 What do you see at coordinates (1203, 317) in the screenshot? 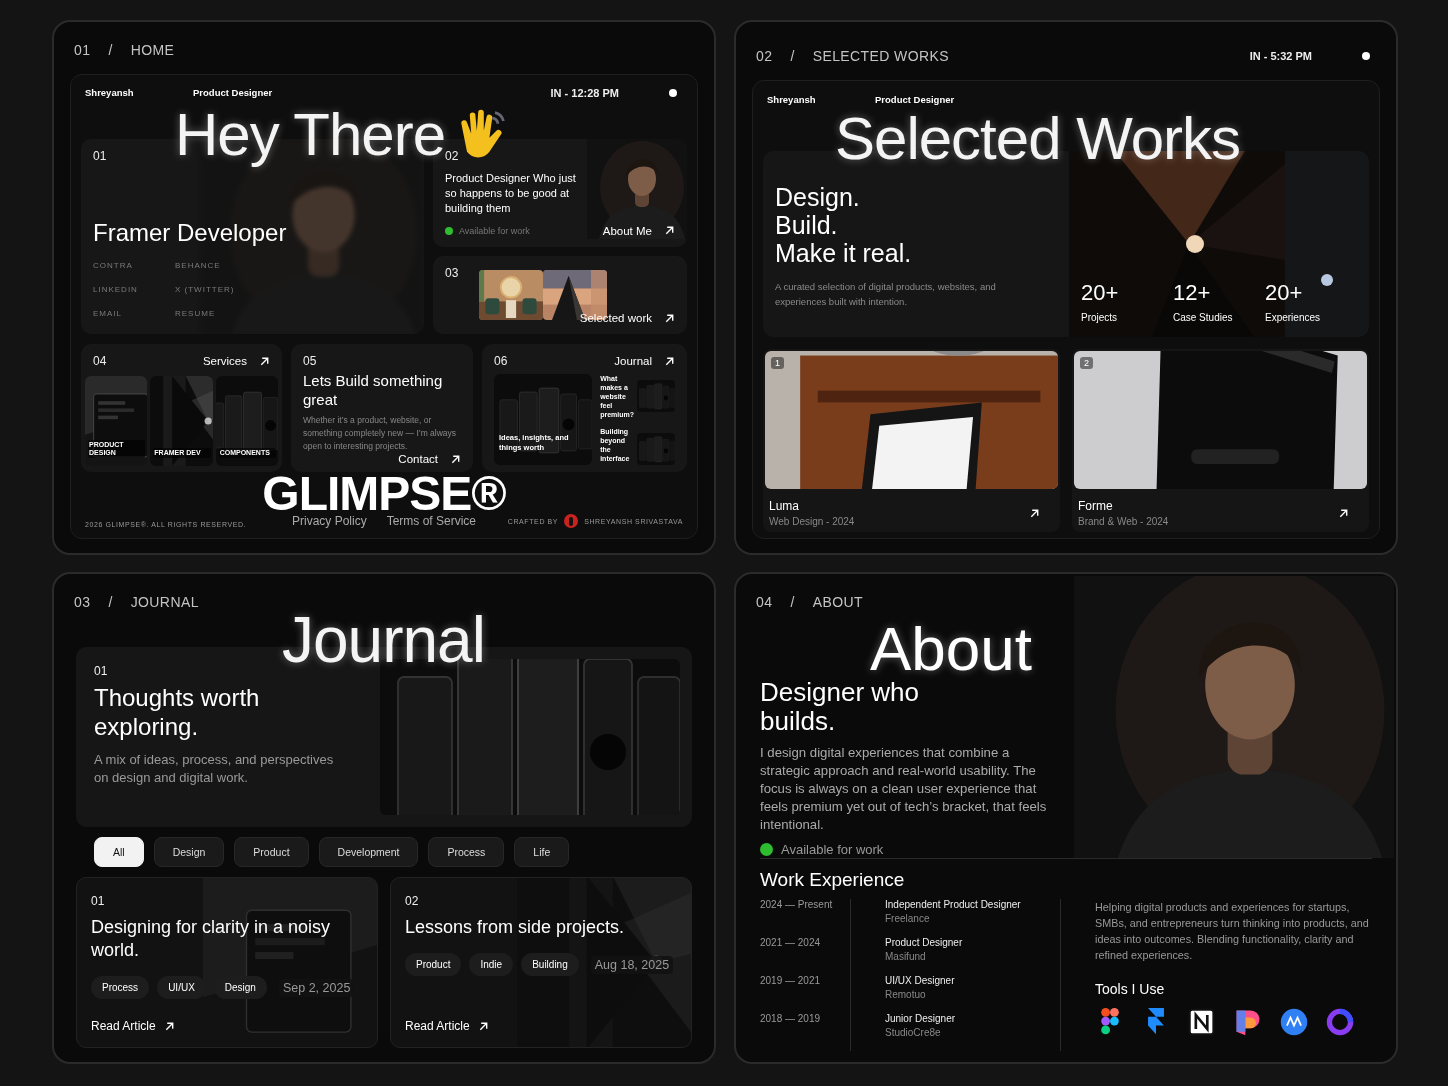
I see `stat-label: Case Studies` at bounding box center [1203, 317].